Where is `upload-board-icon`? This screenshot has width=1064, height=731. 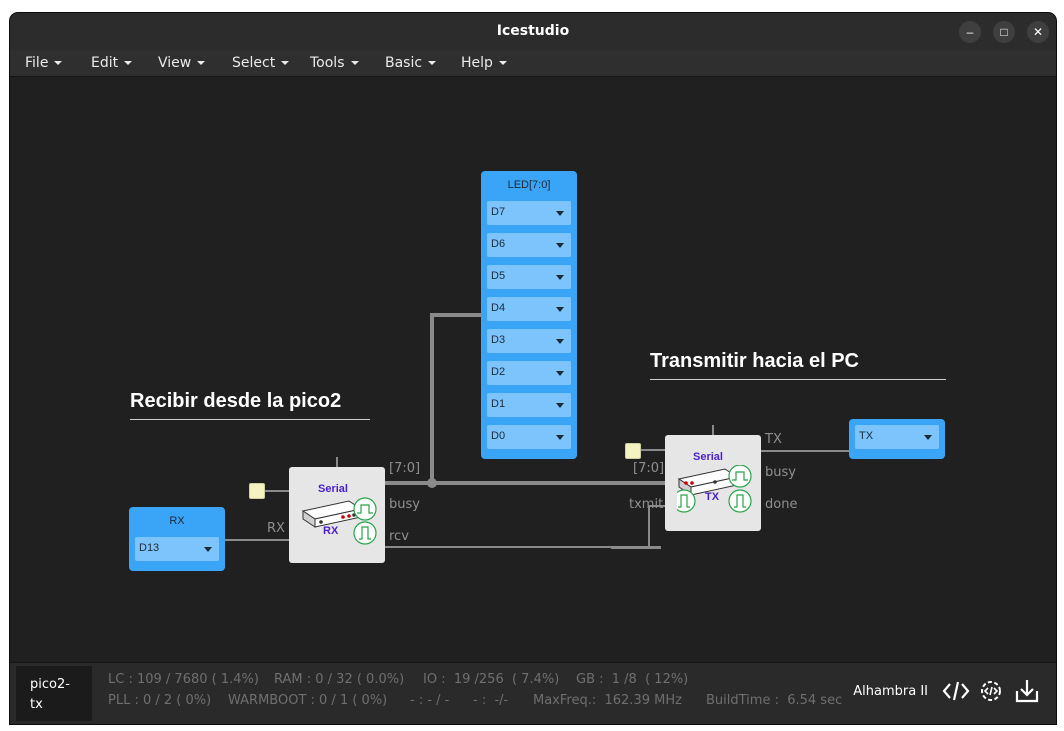
upload-board-icon is located at coordinates (1027, 691).